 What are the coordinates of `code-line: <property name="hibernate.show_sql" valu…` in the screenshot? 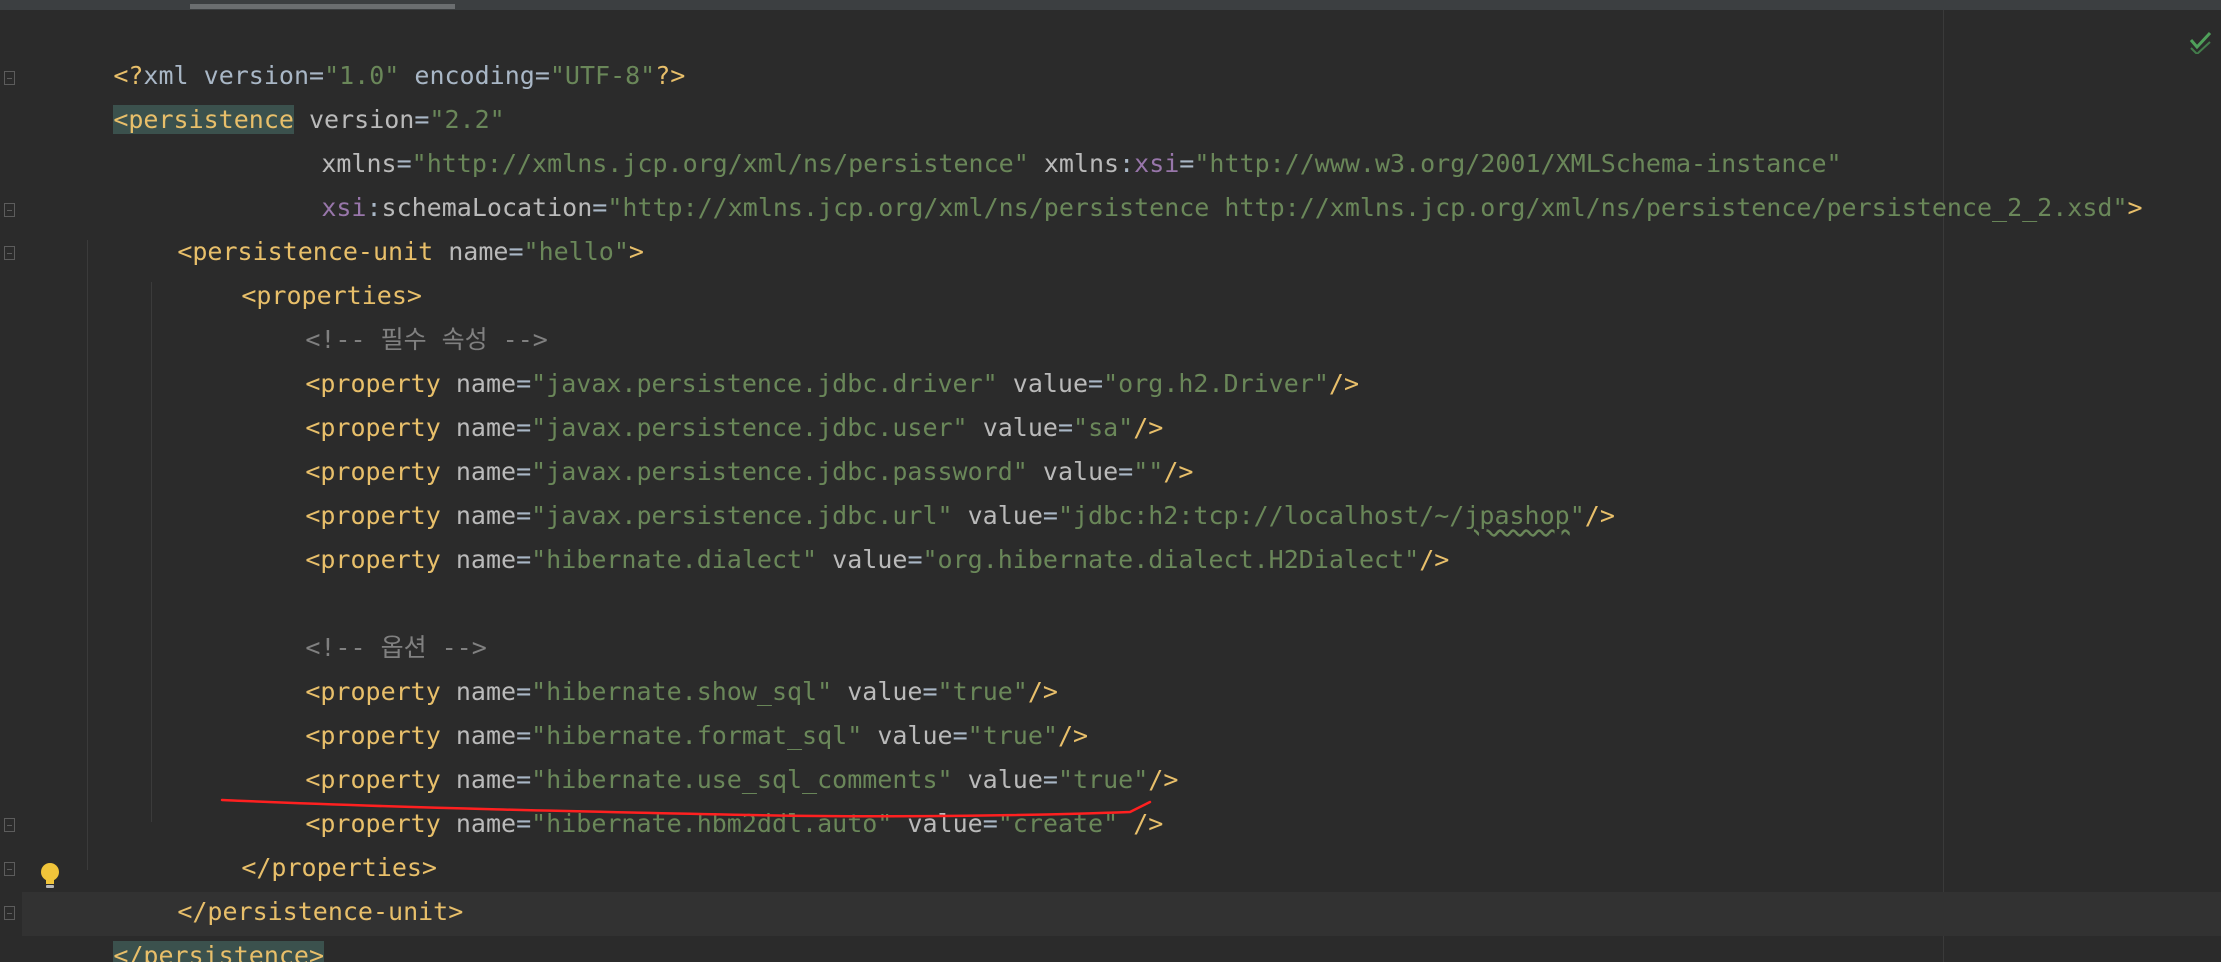 It's located at (636, 666).